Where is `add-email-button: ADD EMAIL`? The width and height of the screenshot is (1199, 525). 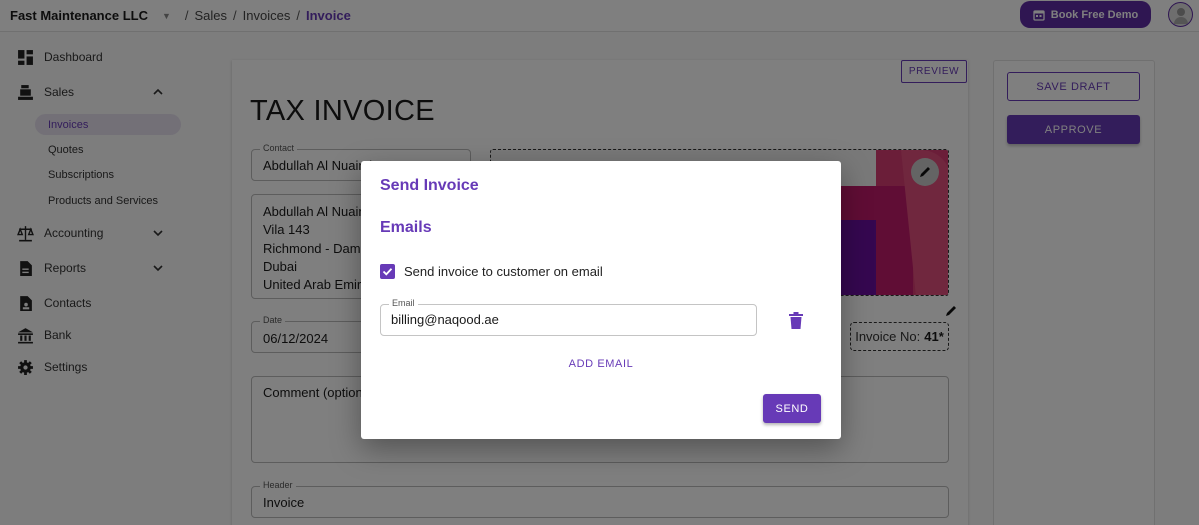
add-email-button: ADD EMAIL is located at coordinates (601, 364).